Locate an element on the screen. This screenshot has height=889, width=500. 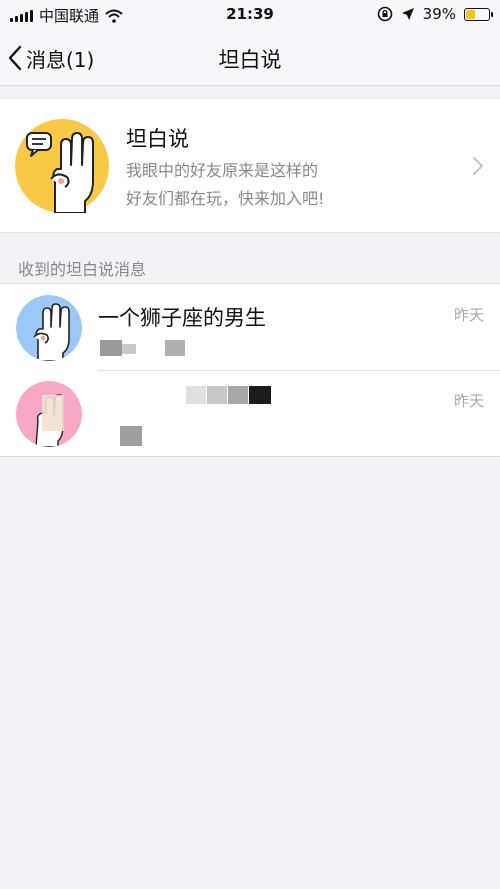
chevron-right-icon is located at coordinates (478, 166).